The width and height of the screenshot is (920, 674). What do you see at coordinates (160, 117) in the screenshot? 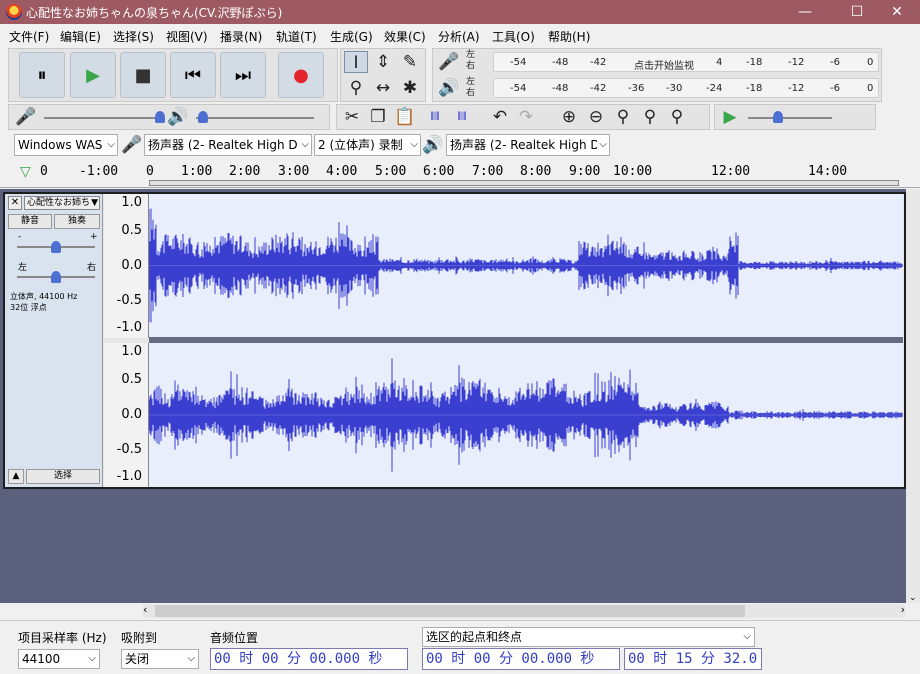
I see `recording-volume-thumb` at bounding box center [160, 117].